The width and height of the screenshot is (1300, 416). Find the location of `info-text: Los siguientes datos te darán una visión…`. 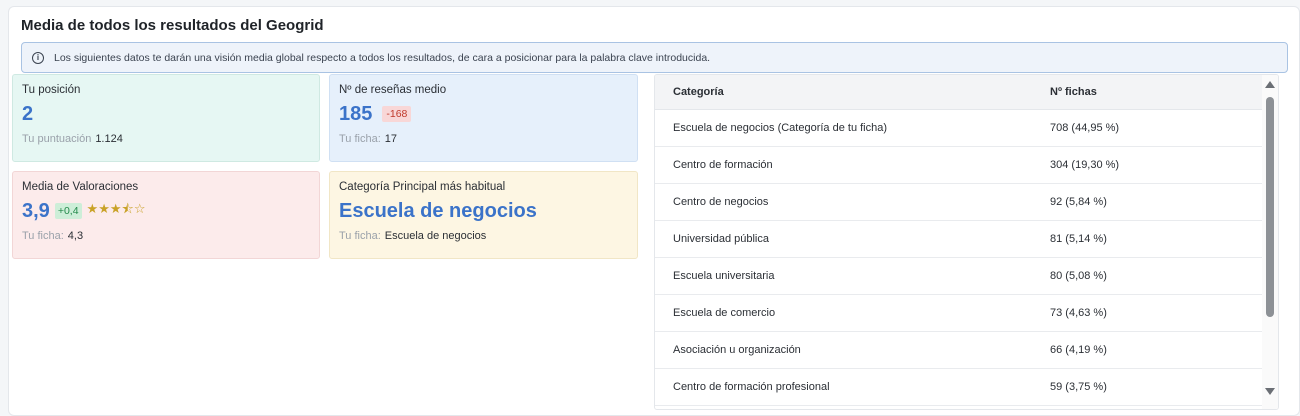

info-text: Los siguientes datos te darán una visión… is located at coordinates (382, 57).